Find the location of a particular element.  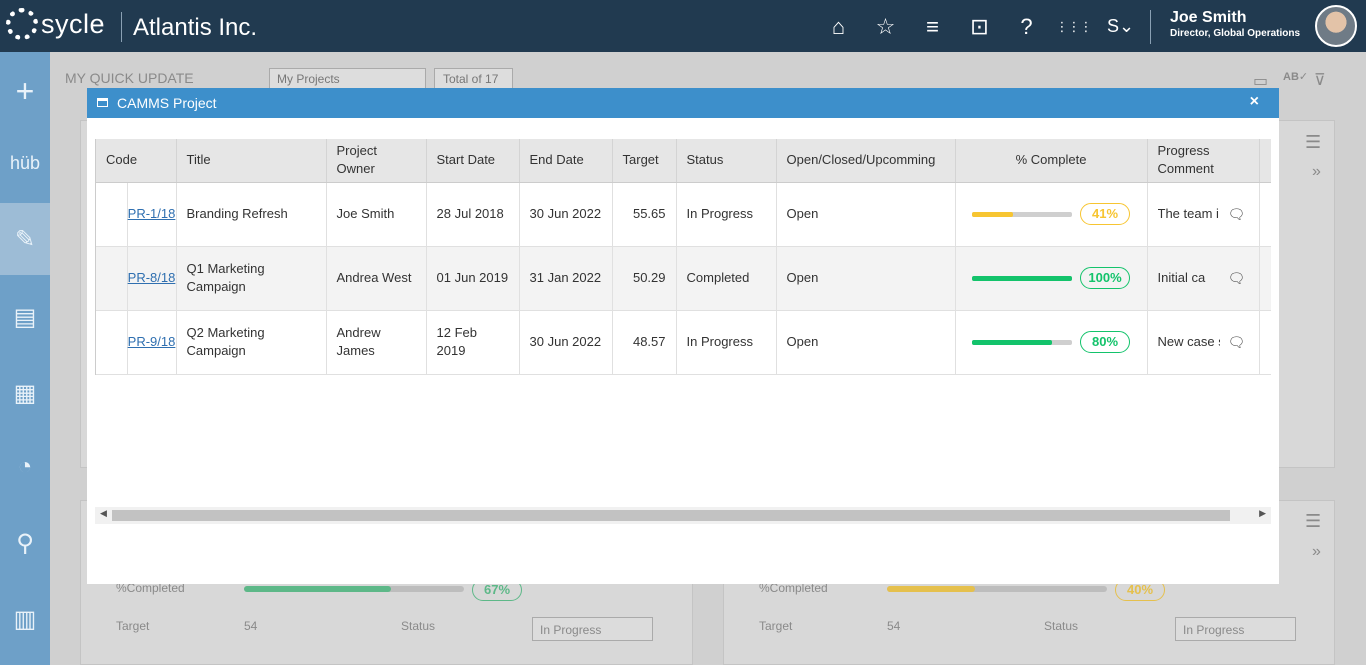

report-search-icon: ▤ is located at coordinates (25, 317).